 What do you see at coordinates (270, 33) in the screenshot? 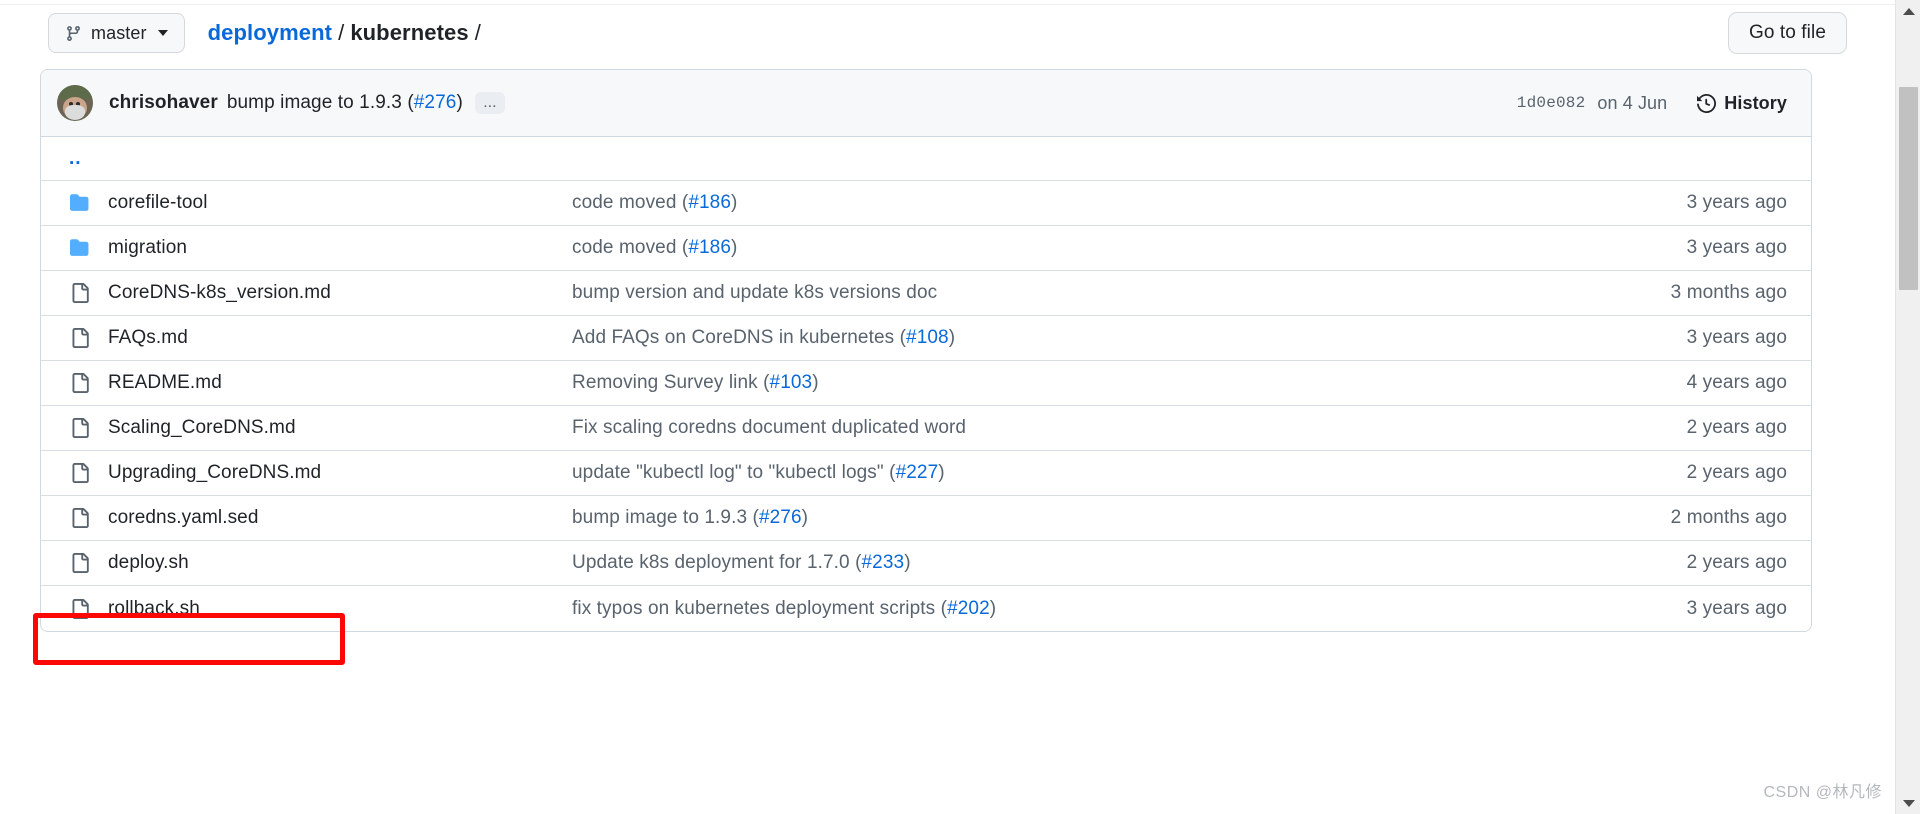
I see `breadcrumb-repo-link: deployment` at bounding box center [270, 33].